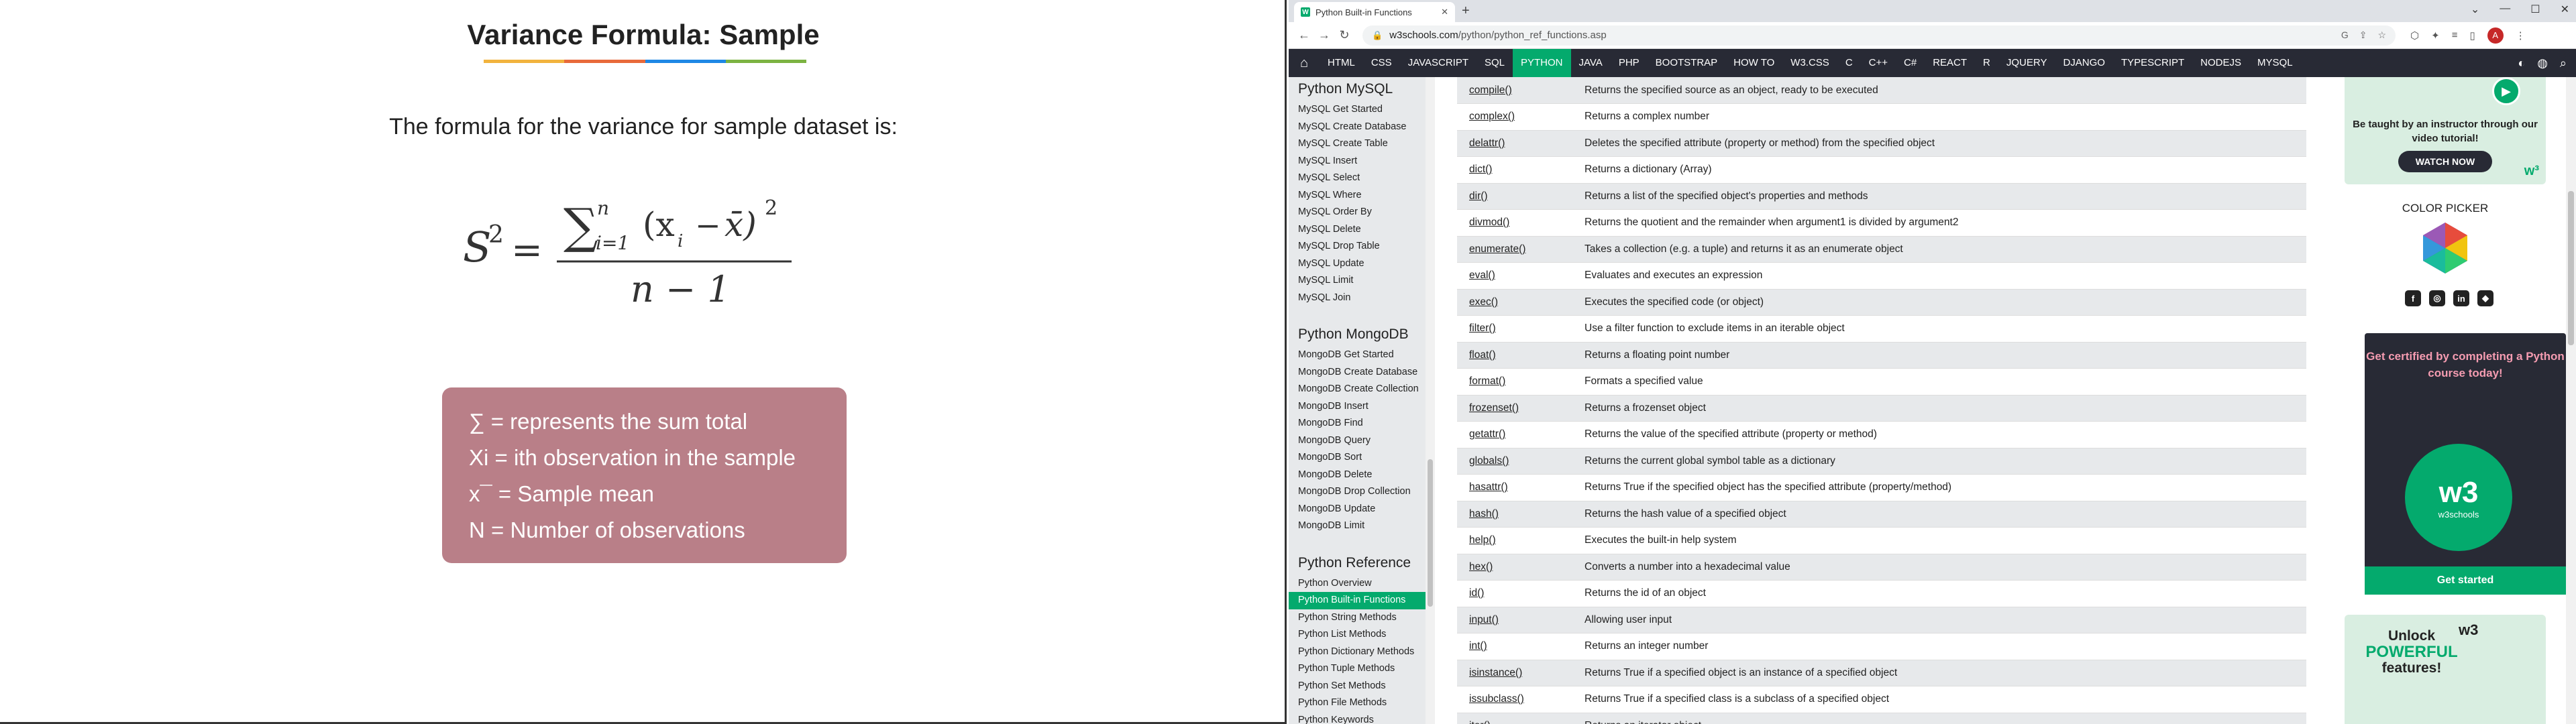 This screenshot has height=724, width=2576. What do you see at coordinates (2563, 63) in the screenshot?
I see `search-icon: ⌕` at bounding box center [2563, 63].